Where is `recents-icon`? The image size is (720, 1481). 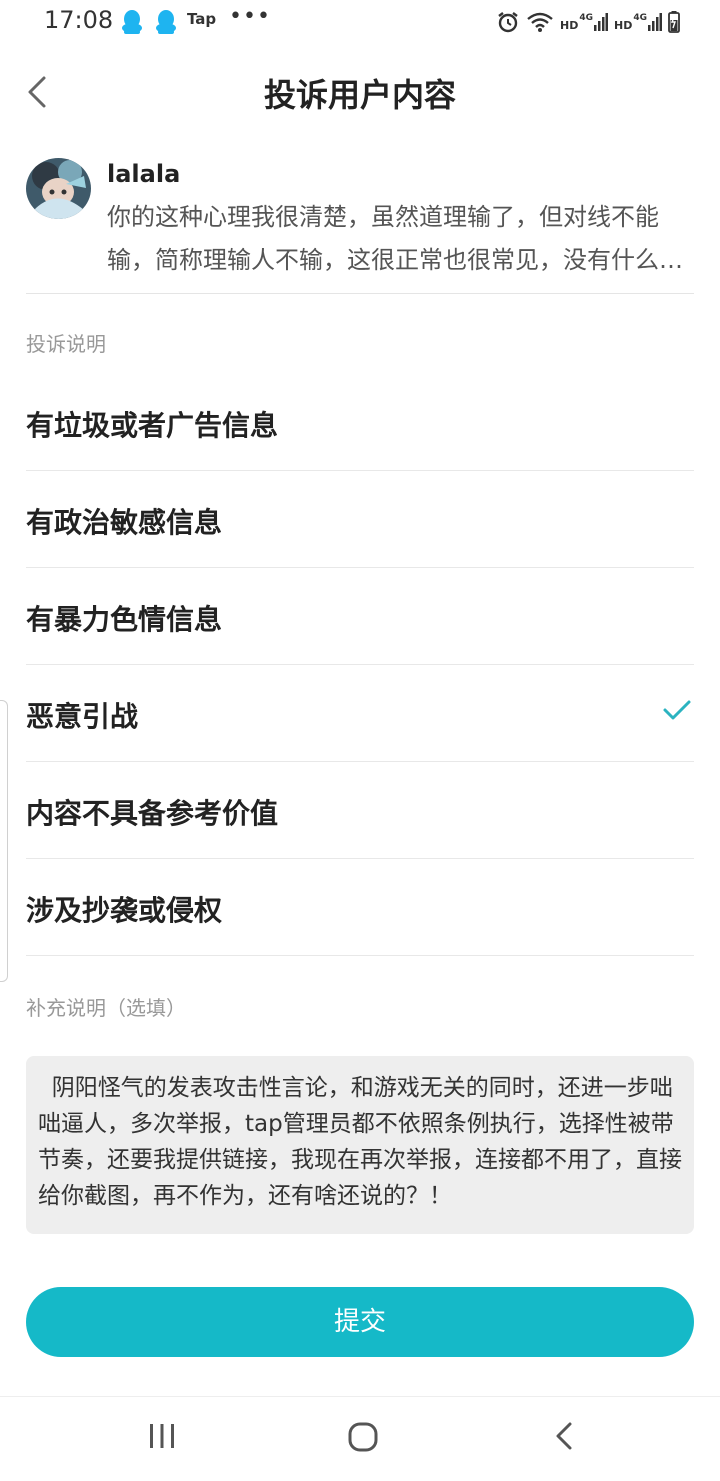
recents-icon is located at coordinates (162, 1436).